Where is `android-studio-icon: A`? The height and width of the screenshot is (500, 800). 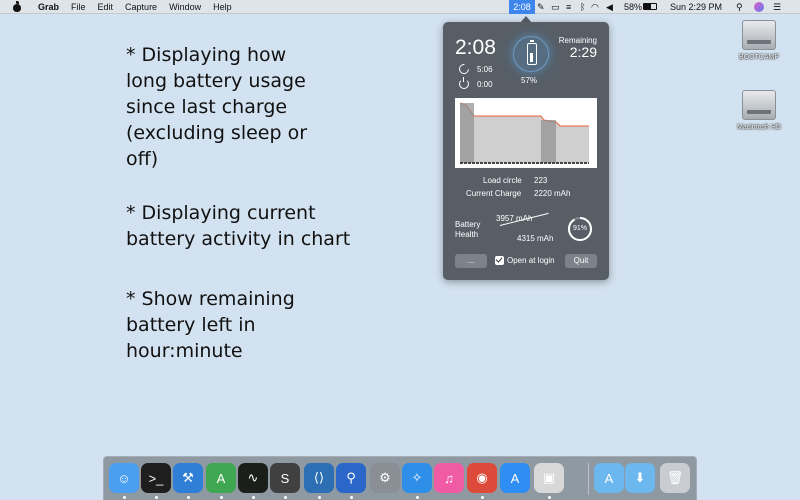
android-studio-icon: A is located at coordinates (221, 478).